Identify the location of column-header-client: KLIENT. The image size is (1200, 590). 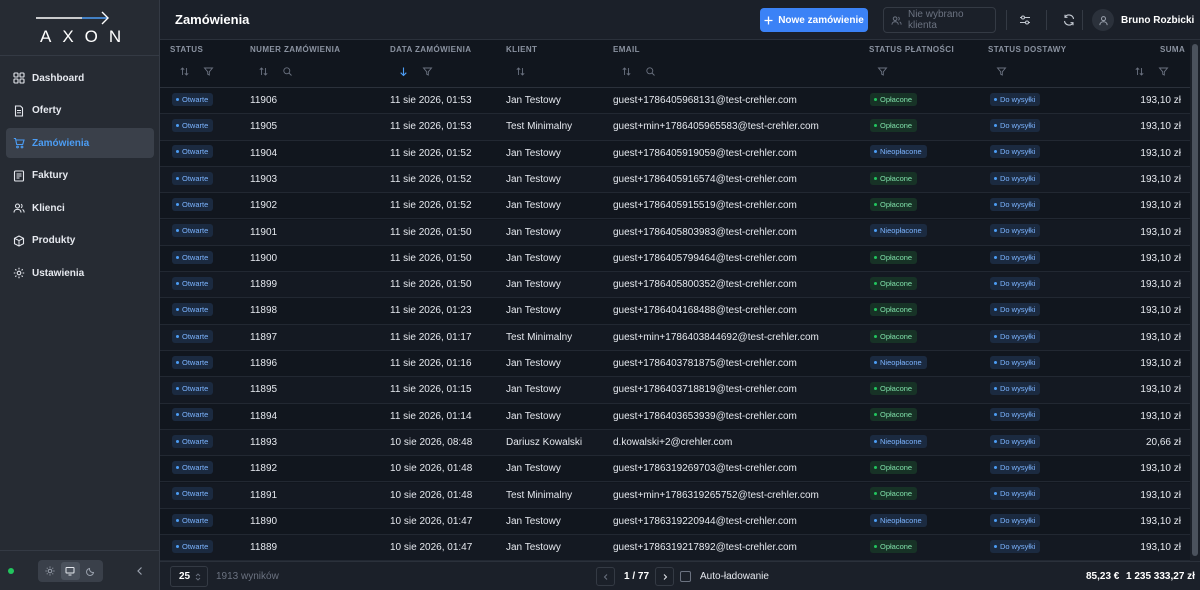
(521, 49).